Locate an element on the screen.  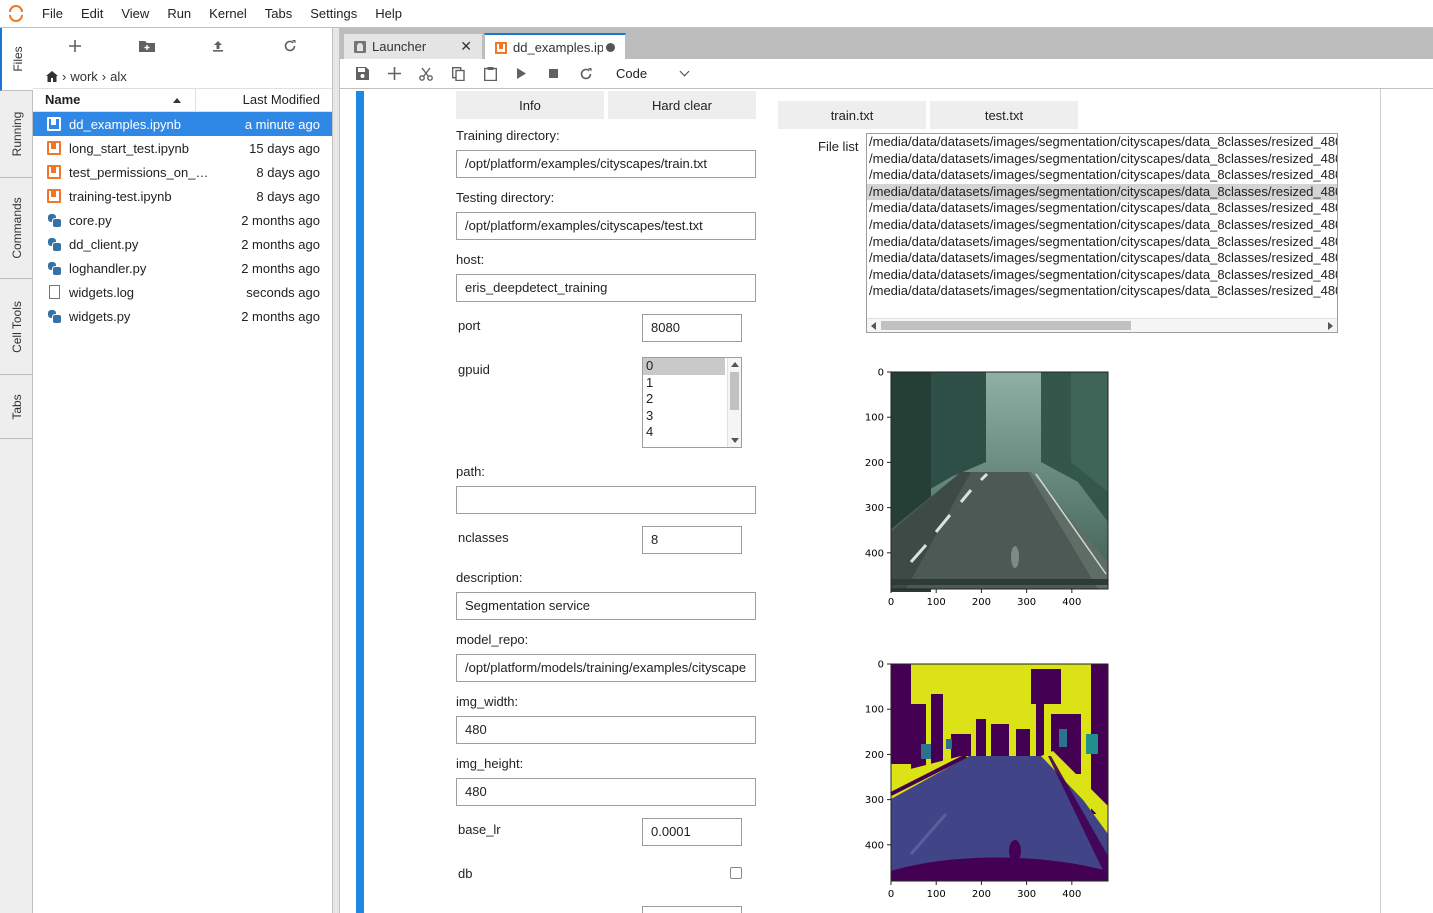
tab-files: Files is located at coordinates (16, 59).